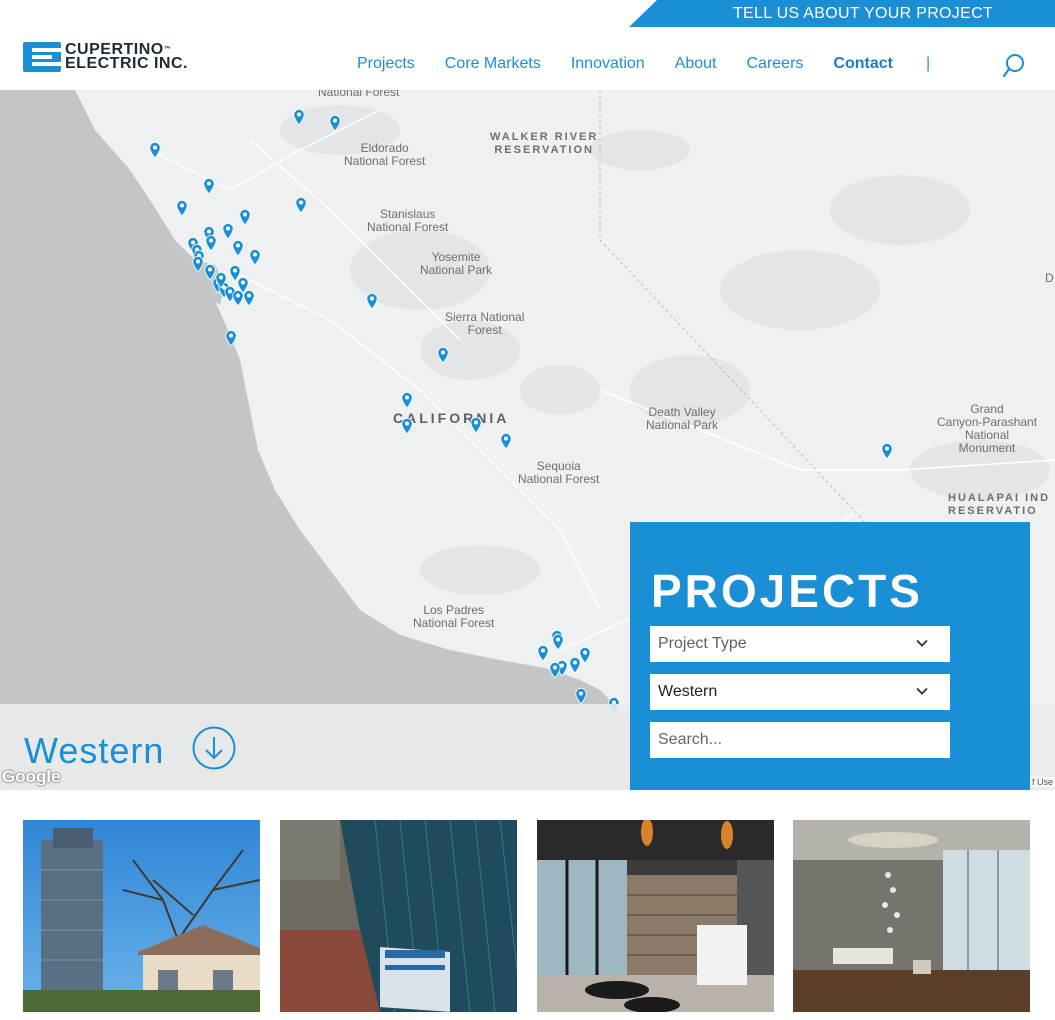 The image size is (1055, 1020). Describe the element at coordinates (126, 63) in the screenshot. I see `logo-line2: ELECTRIC INC.` at that location.